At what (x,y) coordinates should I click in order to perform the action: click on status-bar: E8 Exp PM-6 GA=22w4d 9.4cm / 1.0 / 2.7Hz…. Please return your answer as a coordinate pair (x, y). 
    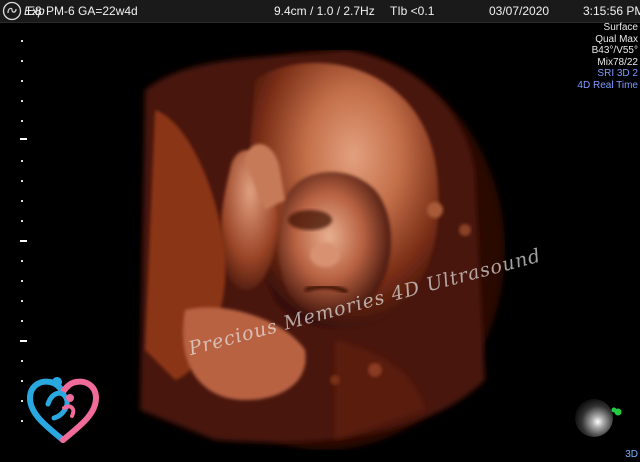
    Looking at the image, I should click on (320, 11).